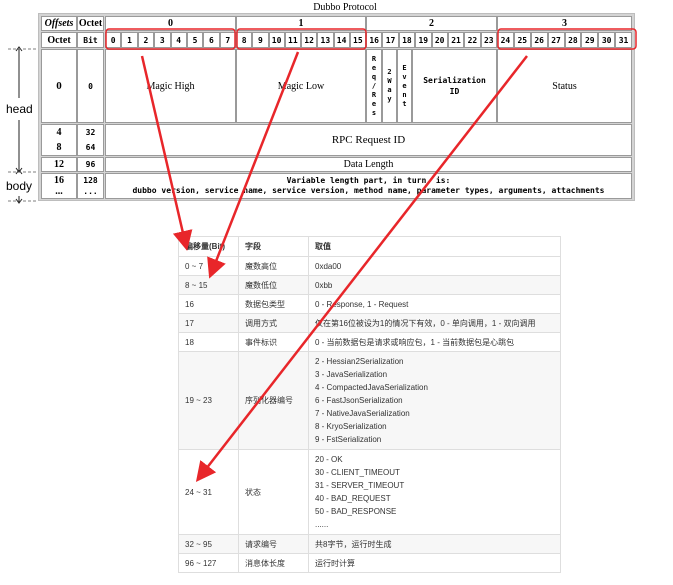  What do you see at coordinates (90, 40) in the screenshot?
I see `bit-col-header: Bit` at bounding box center [90, 40].